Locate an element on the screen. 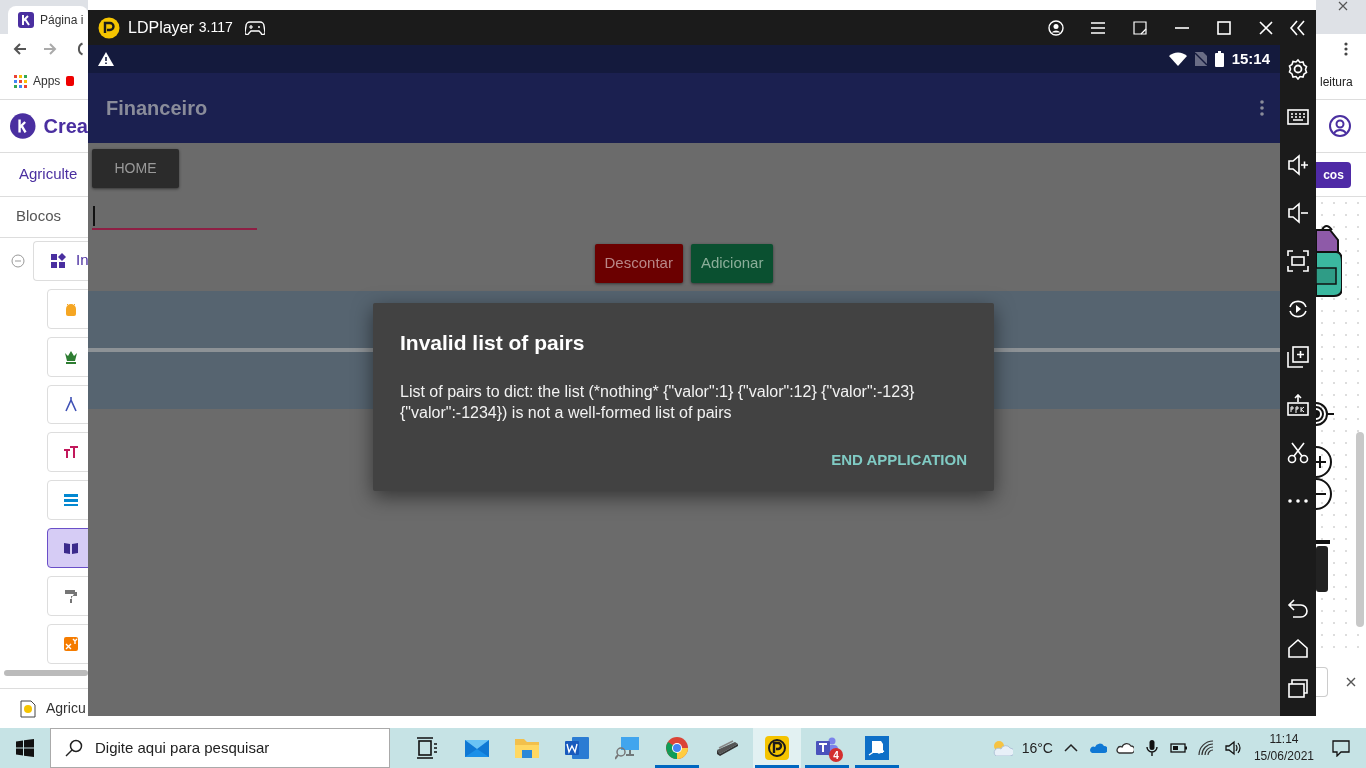 The width and height of the screenshot is (1366, 768). settings-icon is located at coordinates (1298, 69).